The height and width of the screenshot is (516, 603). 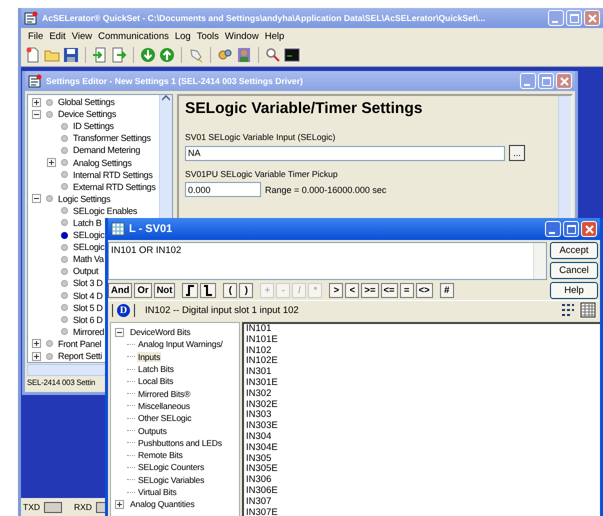 What do you see at coordinates (242, 36) in the screenshot?
I see `menu-item: Window` at bounding box center [242, 36].